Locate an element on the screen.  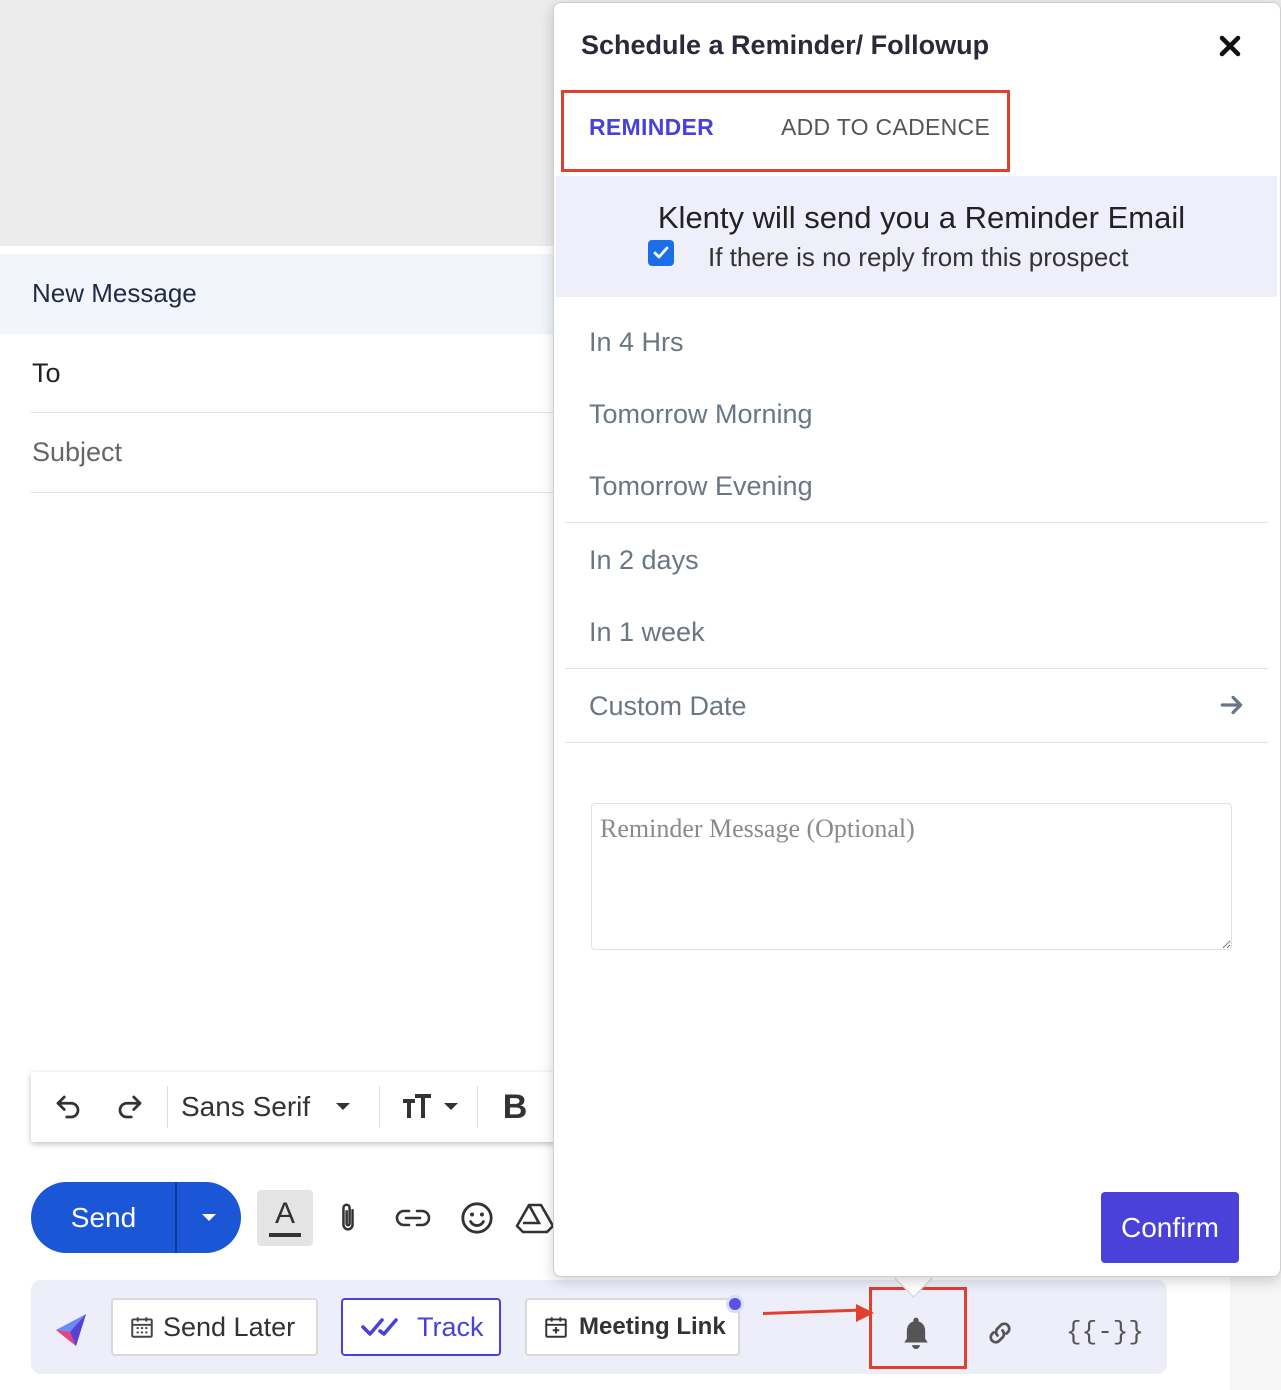
template-variable-button: {{-}} is located at coordinates (1105, 1332).